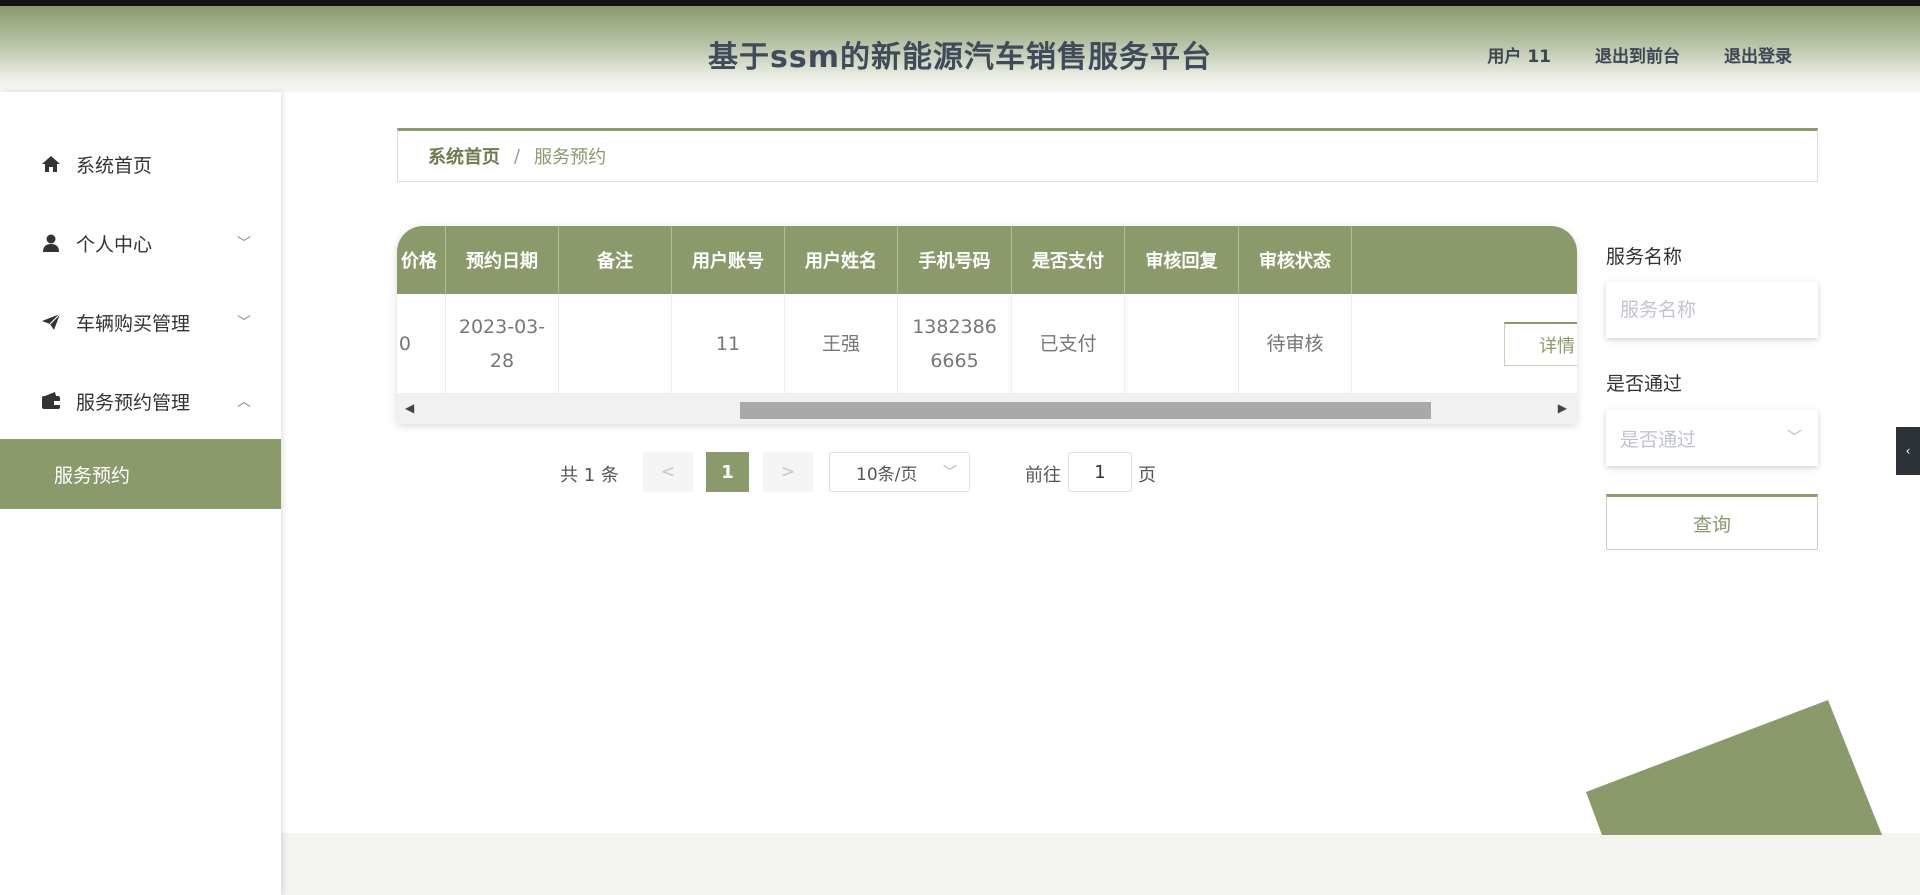 The width and height of the screenshot is (1920, 895). What do you see at coordinates (421, 260) in the screenshot?
I see `column-header-price: 价格` at bounding box center [421, 260].